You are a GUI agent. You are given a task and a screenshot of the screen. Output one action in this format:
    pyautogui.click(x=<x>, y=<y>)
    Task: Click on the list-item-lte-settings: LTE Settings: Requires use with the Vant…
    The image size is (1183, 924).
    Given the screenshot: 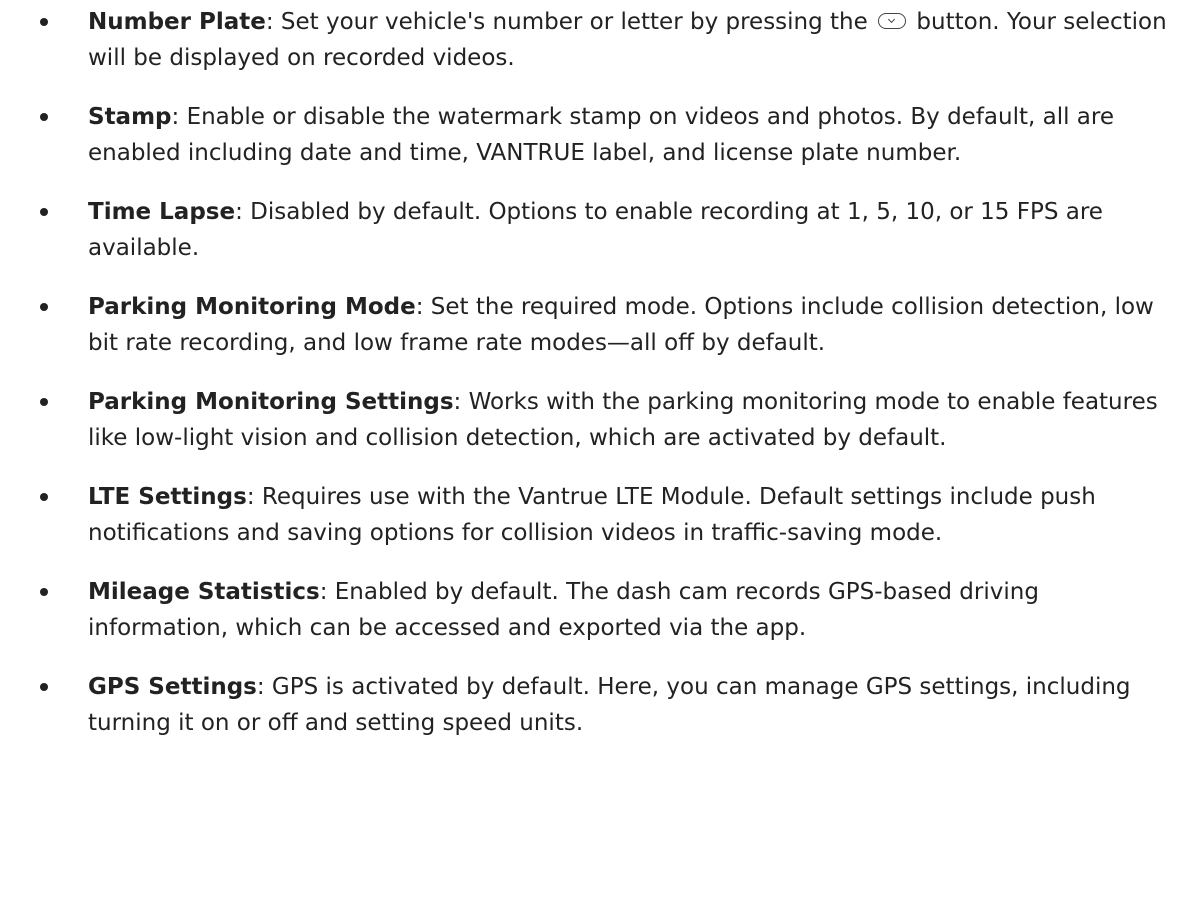 What is the action you would take?
    pyautogui.click(x=591, y=515)
    